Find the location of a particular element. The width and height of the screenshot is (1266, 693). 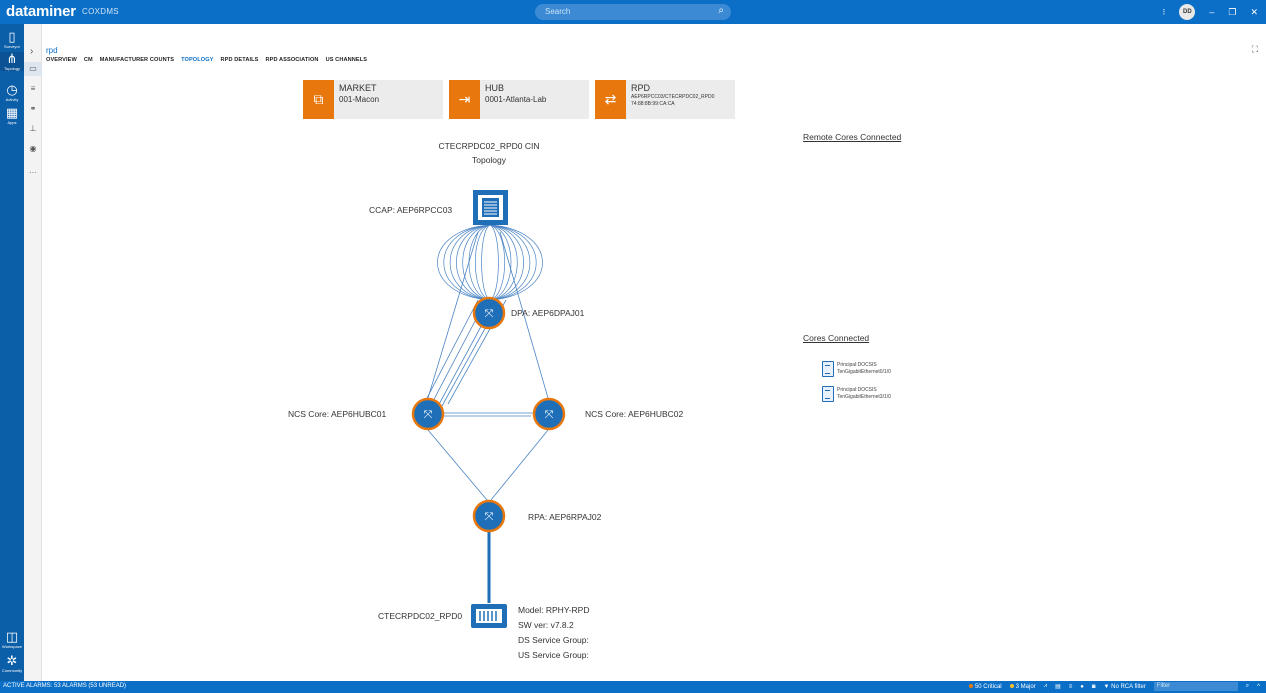

major-count: 3 Major is located at coordinates (1022, 686).